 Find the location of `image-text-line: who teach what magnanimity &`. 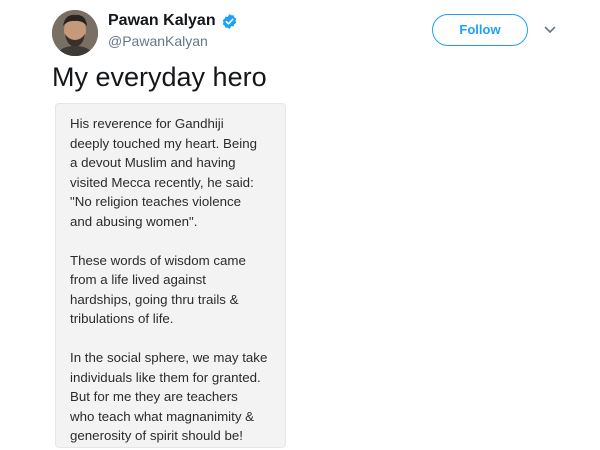

image-text-line: who teach what magnanimity & is located at coordinates (162, 416).